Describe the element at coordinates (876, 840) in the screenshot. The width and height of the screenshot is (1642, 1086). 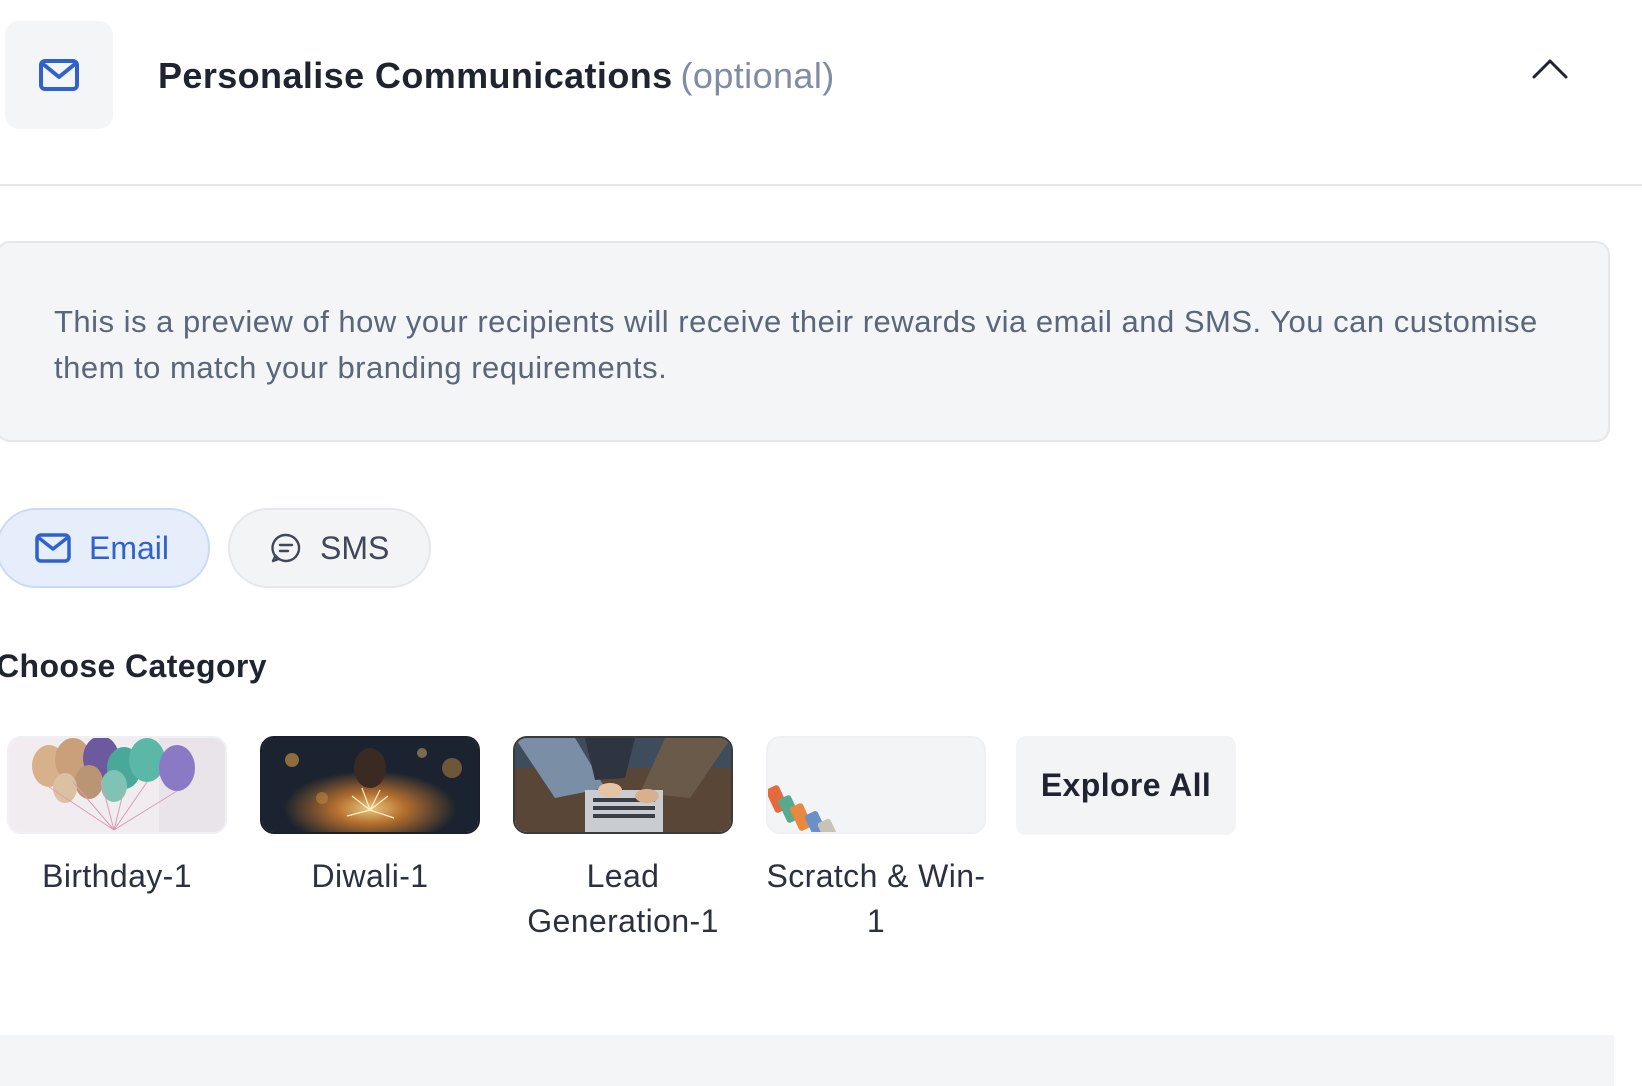
I see `category-scratch-win: Scratch & Win-1` at that location.